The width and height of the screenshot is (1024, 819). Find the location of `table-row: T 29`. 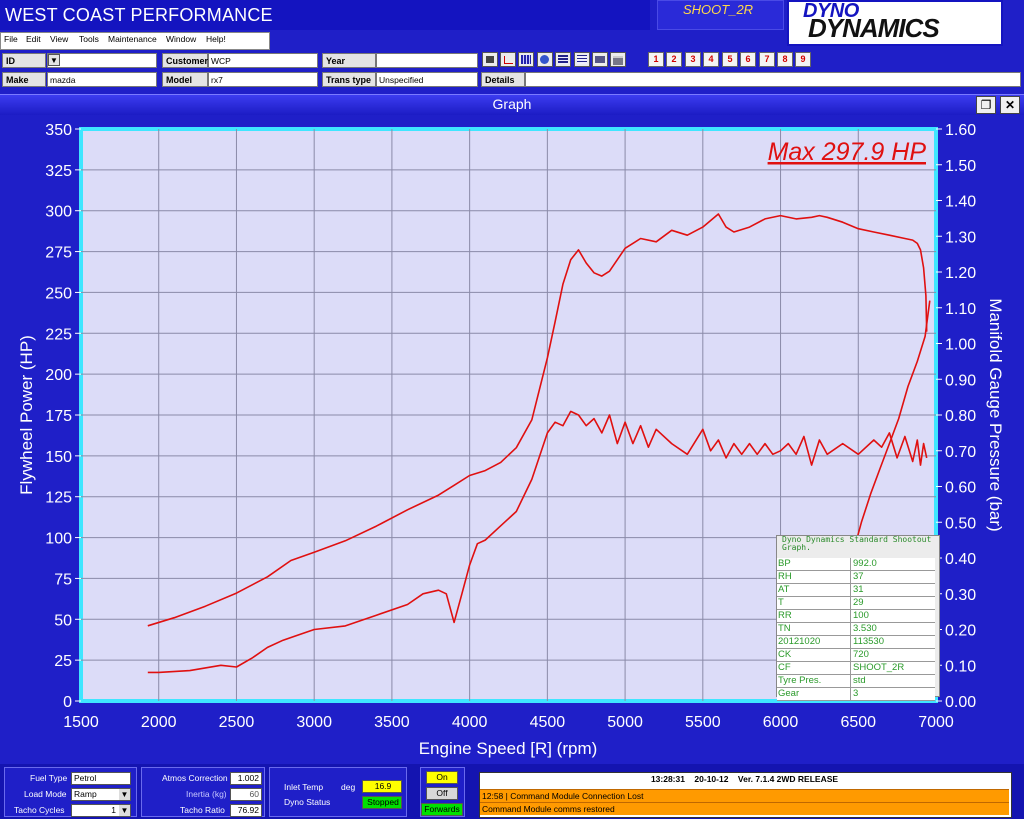

table-row: T 29 is located at coordinates (856, 603).